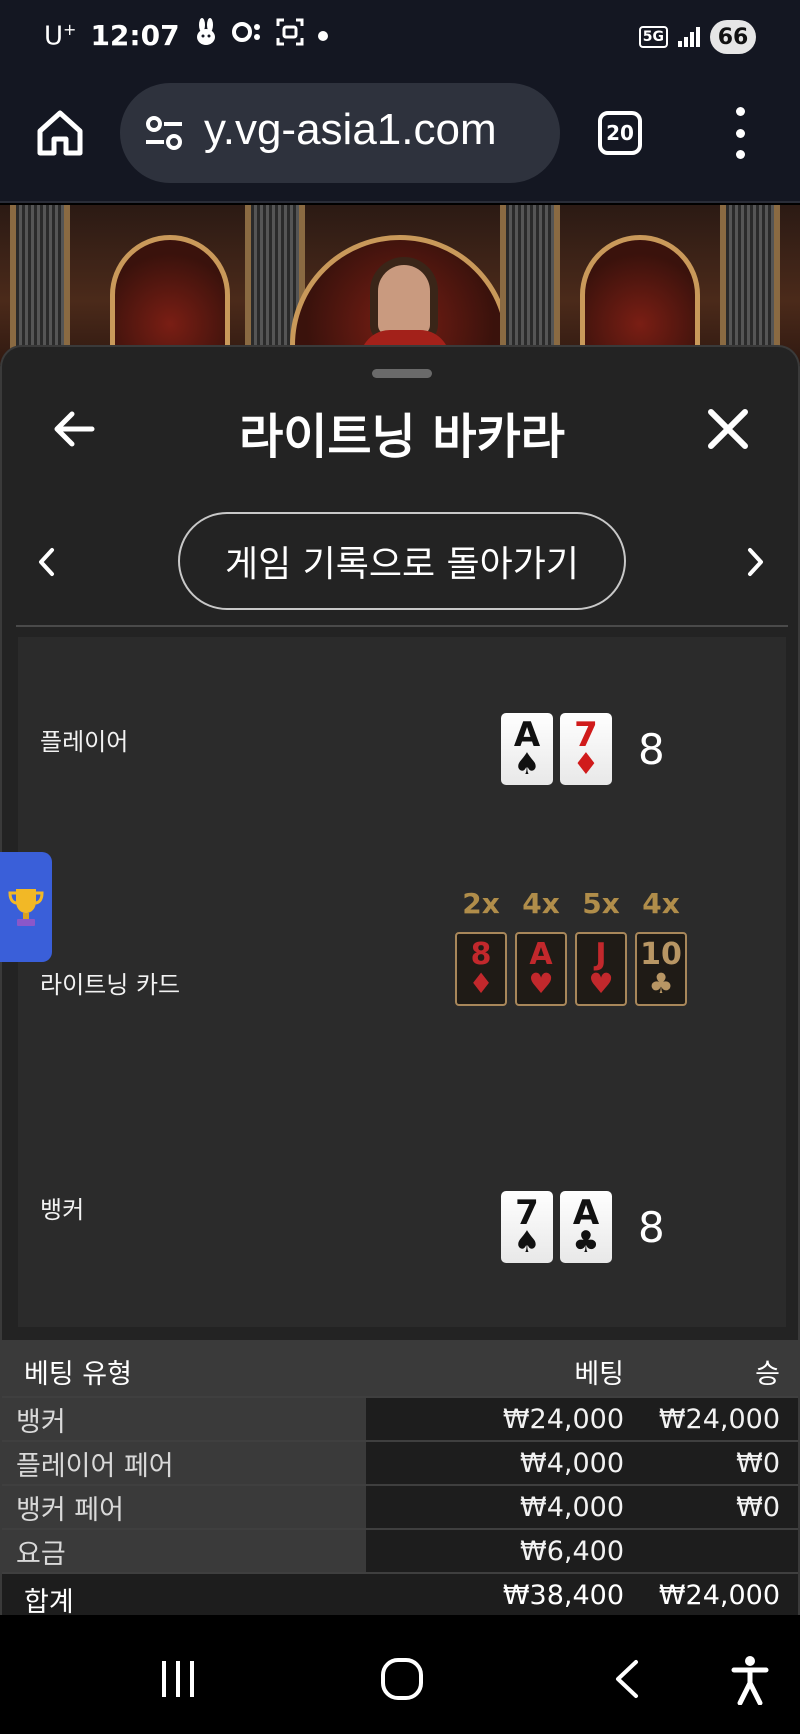 Image resolution: width=800 pixels, height=1734 pixels. What do you see at coordinates (481, 903) in the screenshot?
I see `lightning-multiplier: 2x` at bounding box center [481, 903].